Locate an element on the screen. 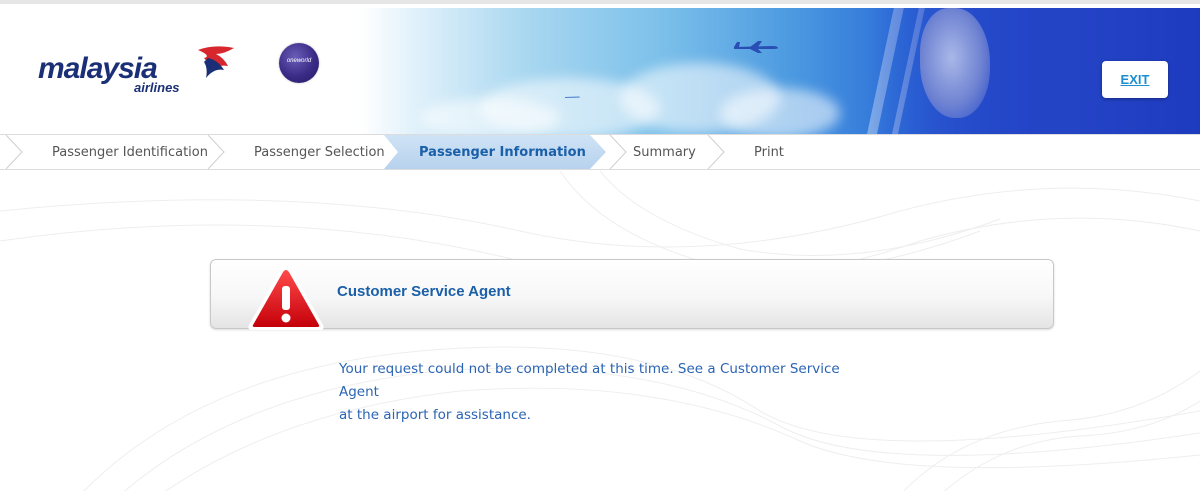 The width and height of the screenshot is (1200, 491). step-label: Print is located at coordinates (769, 152).